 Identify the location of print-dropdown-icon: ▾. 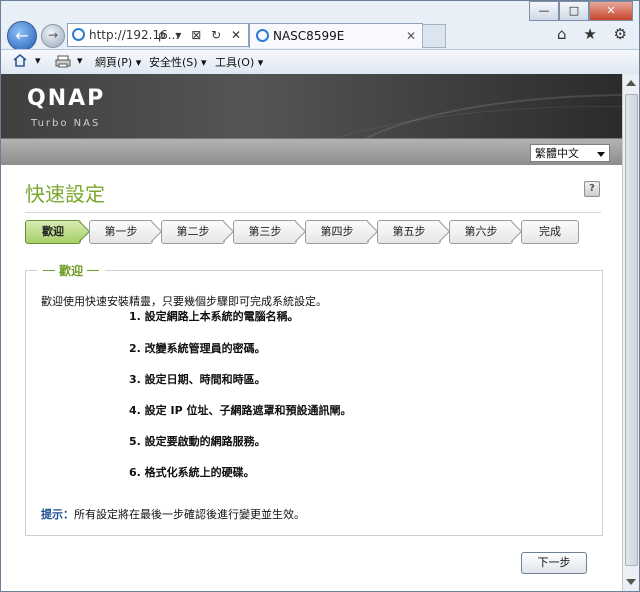
(80, 60).